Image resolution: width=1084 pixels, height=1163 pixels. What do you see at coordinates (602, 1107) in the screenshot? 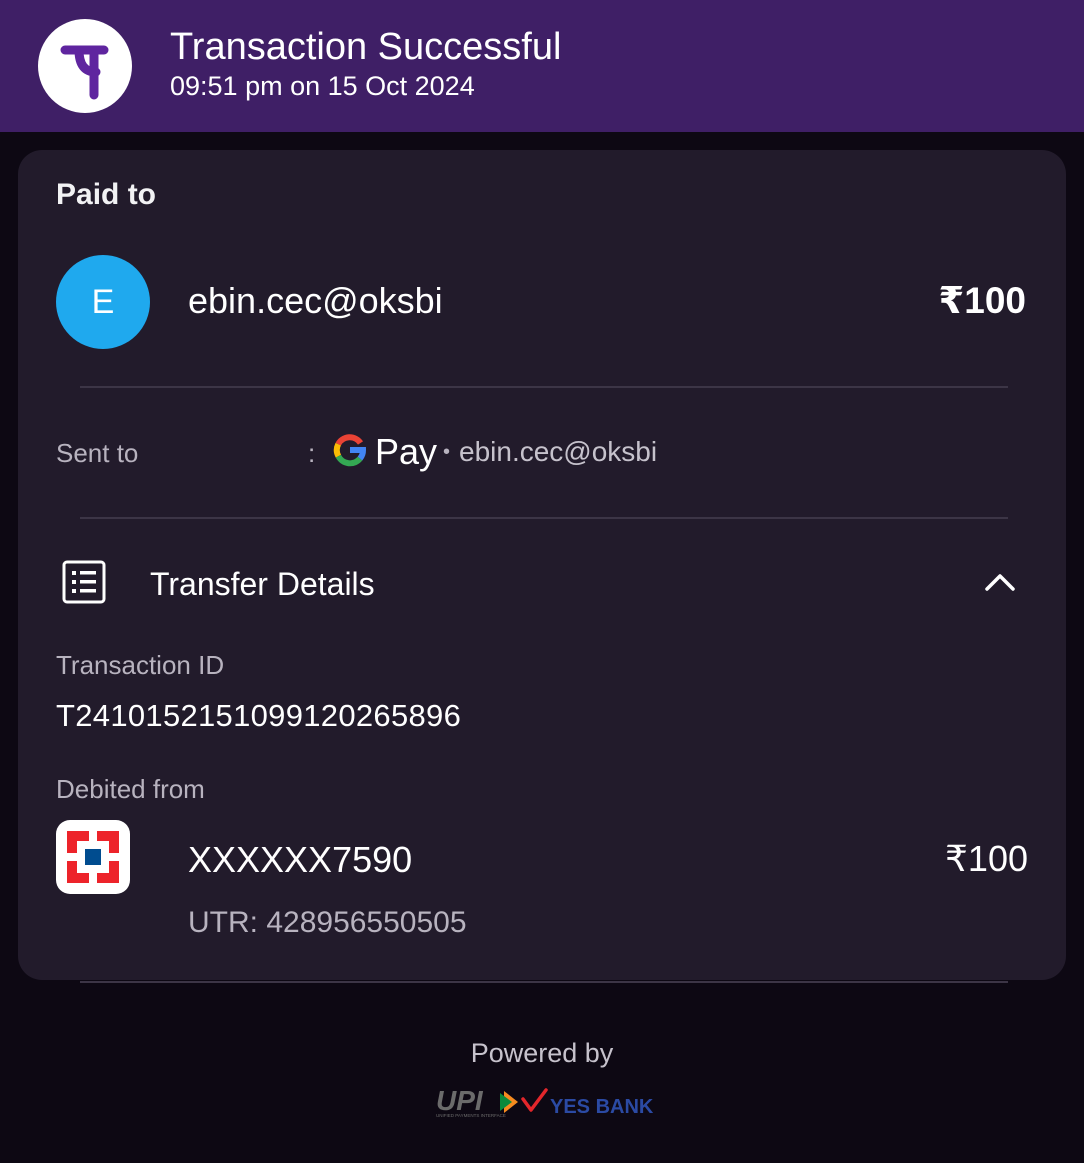
I see `svg-text: YES BANK` at bounding box center [602, 1107].